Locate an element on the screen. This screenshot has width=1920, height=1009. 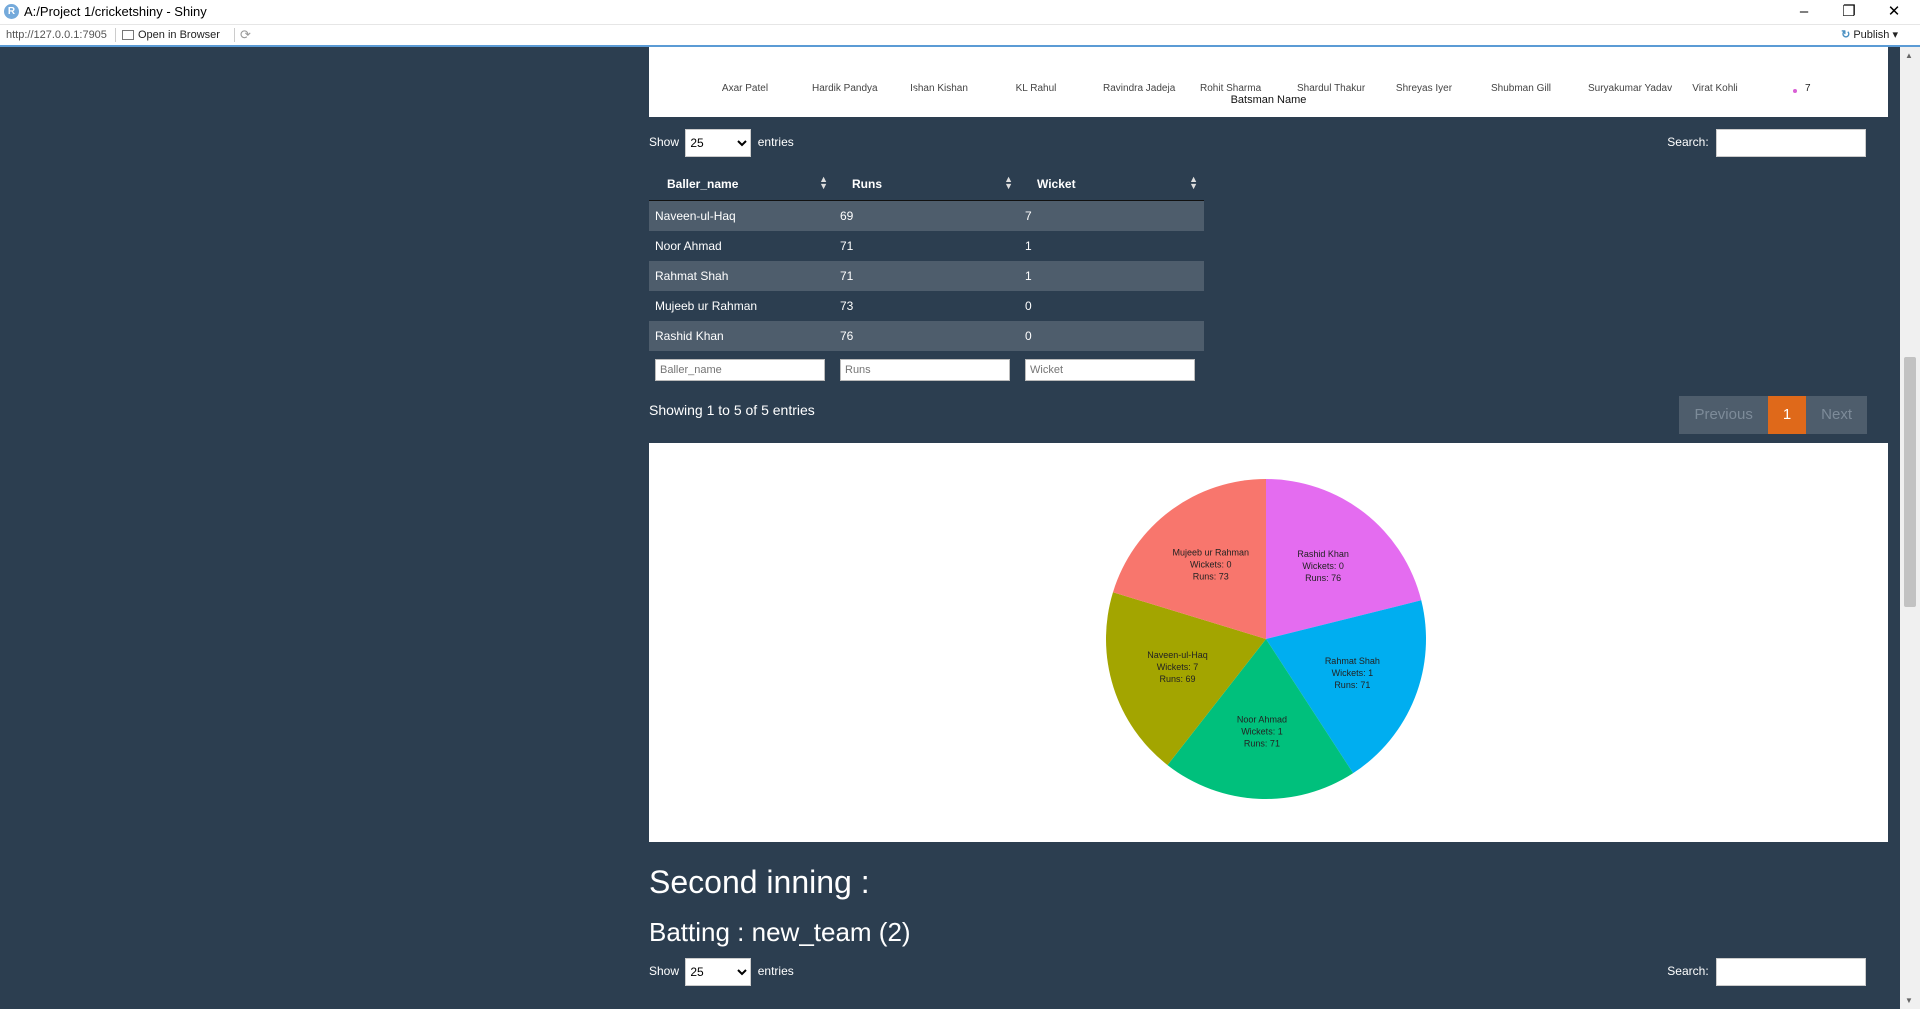
cell-runs: 73 is located at coordinates (847, 306).